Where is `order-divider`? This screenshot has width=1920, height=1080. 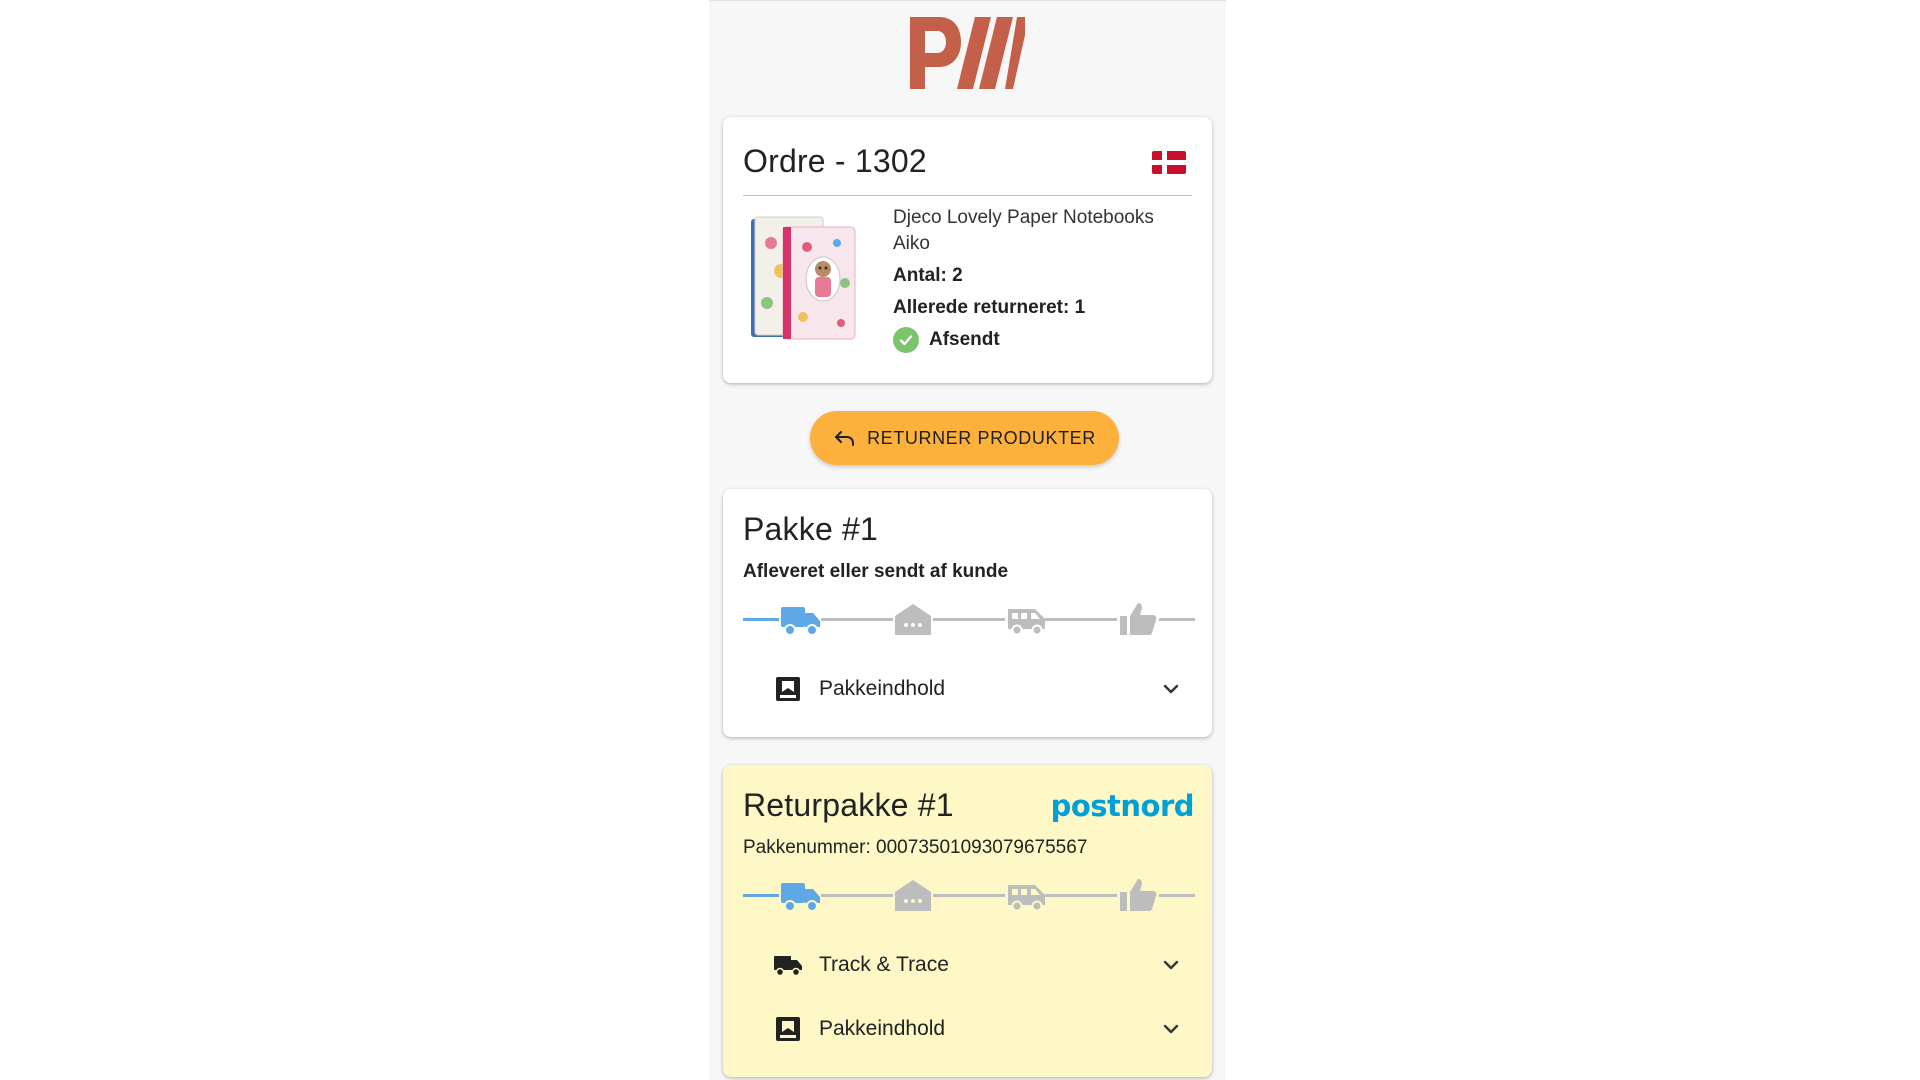
order-divider is located at coordinates (967, 195).